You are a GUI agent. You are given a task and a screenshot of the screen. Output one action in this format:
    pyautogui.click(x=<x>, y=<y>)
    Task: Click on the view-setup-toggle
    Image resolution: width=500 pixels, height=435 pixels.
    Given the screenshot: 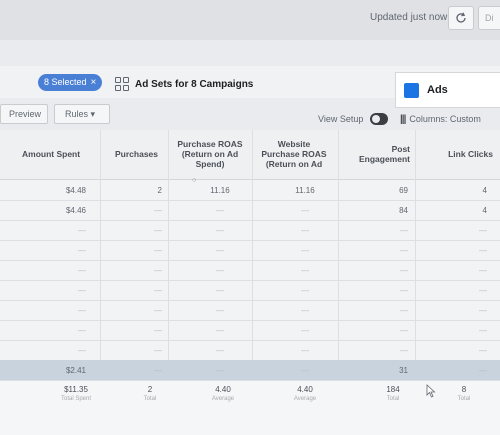 What is the action you would take?
    pyautogui.click(x=379, y=119)
    